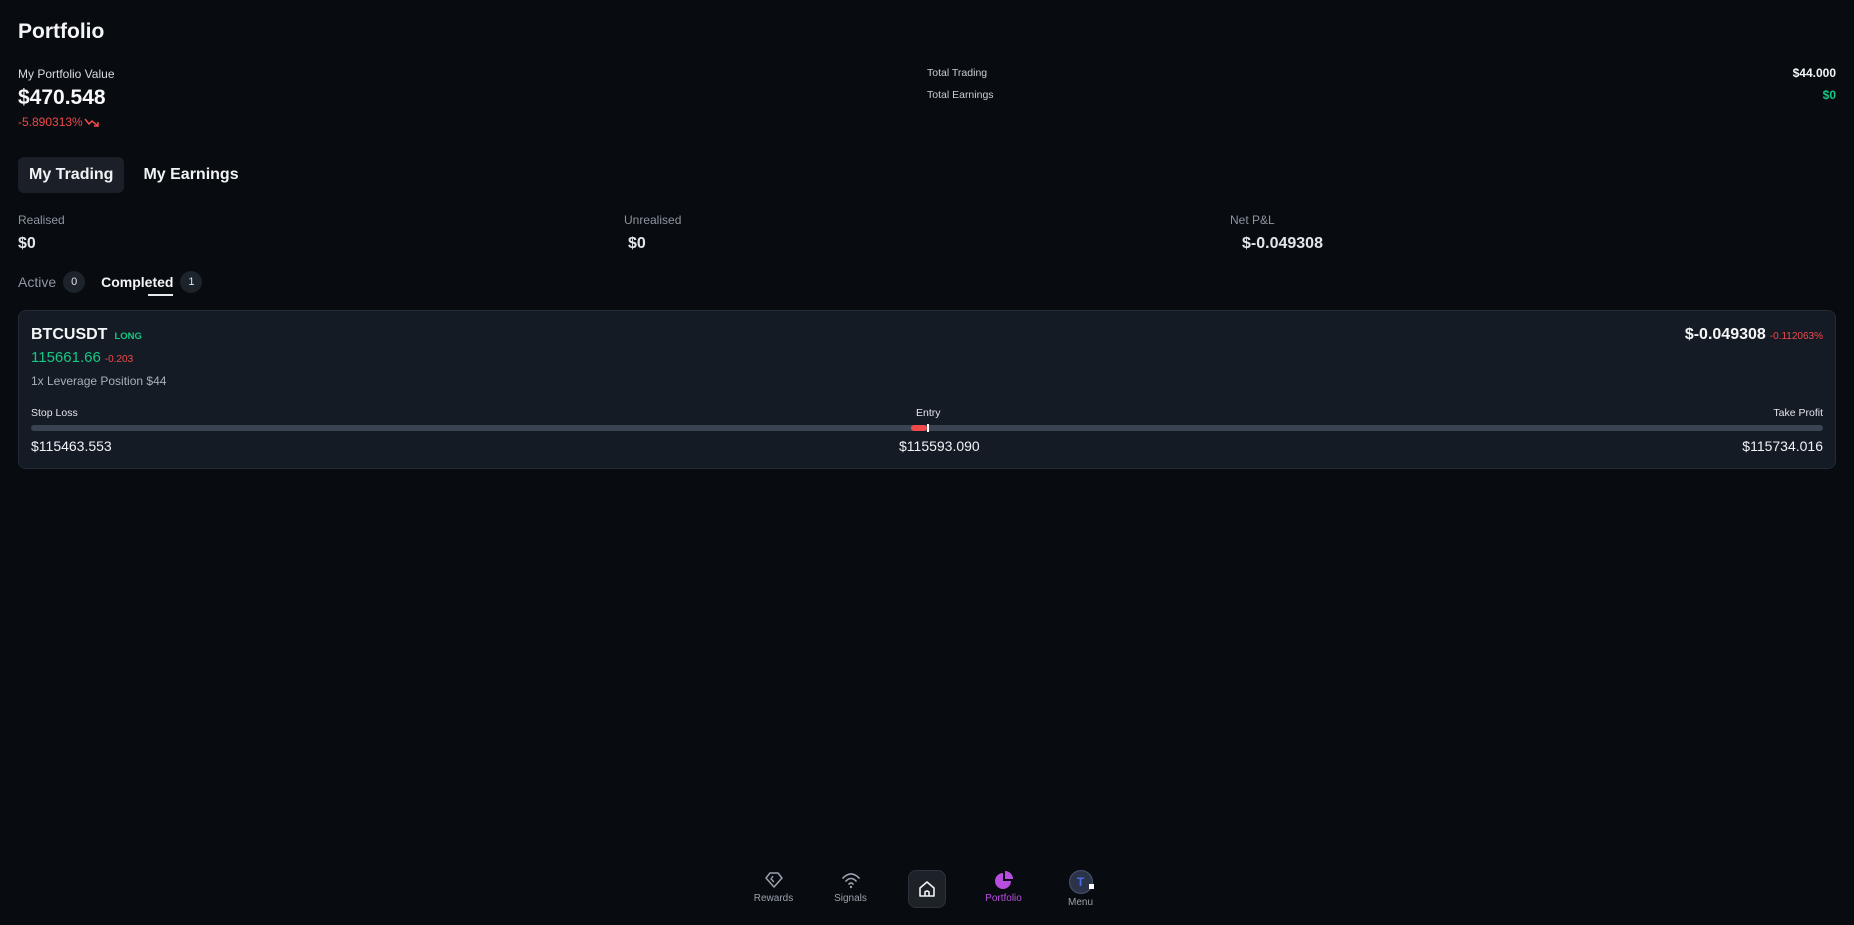 The height and width of the screenshot is (925, 1854). What do you see at coordinates (652, 233) in the screenshot?
I see `unrealised-stat: Unrealised $0` at bounding box center [652, 233].